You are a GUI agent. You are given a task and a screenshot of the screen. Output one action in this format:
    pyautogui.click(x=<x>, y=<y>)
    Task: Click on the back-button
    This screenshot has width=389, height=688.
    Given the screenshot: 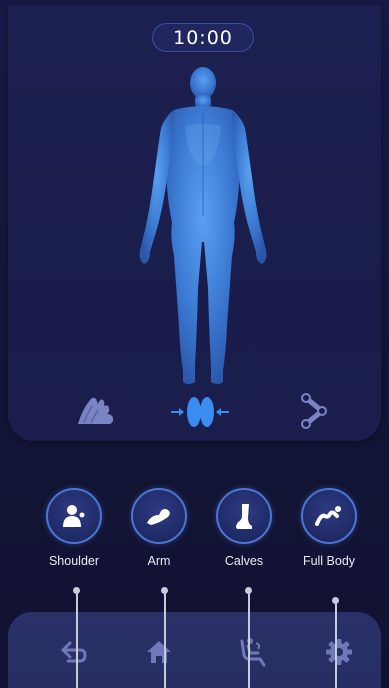 What is the action you would take?
    pyautogui.click(x=74, y=652)
    